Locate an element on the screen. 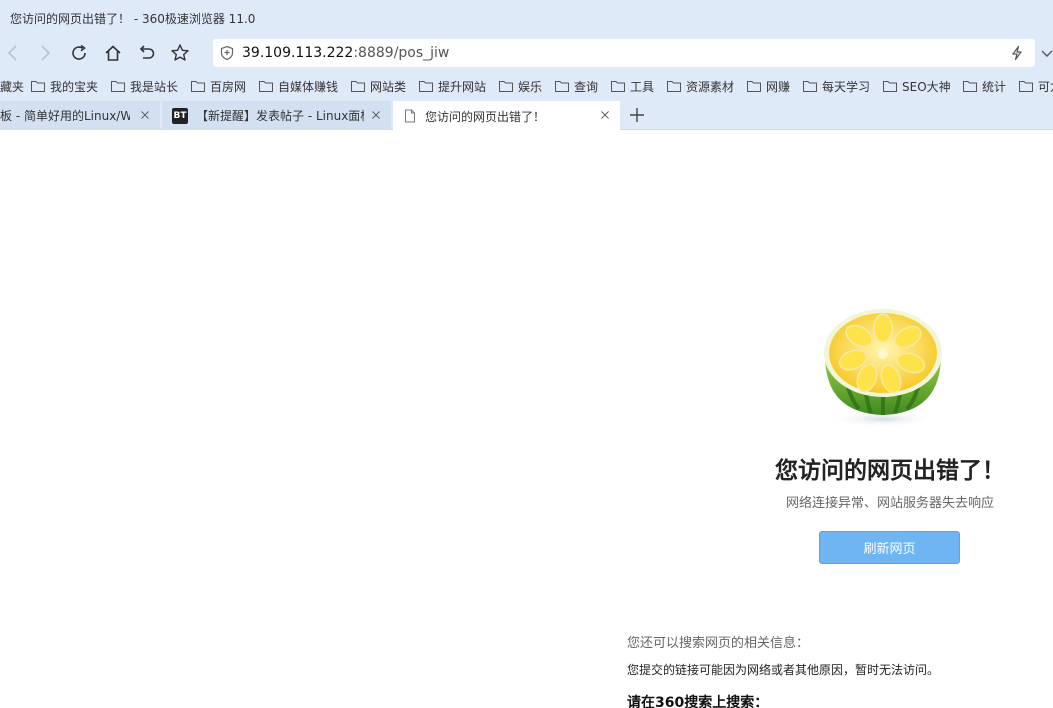 The height and width of the screenshot is (708, 1053). shield-icon is located at coordinates (227, 53).